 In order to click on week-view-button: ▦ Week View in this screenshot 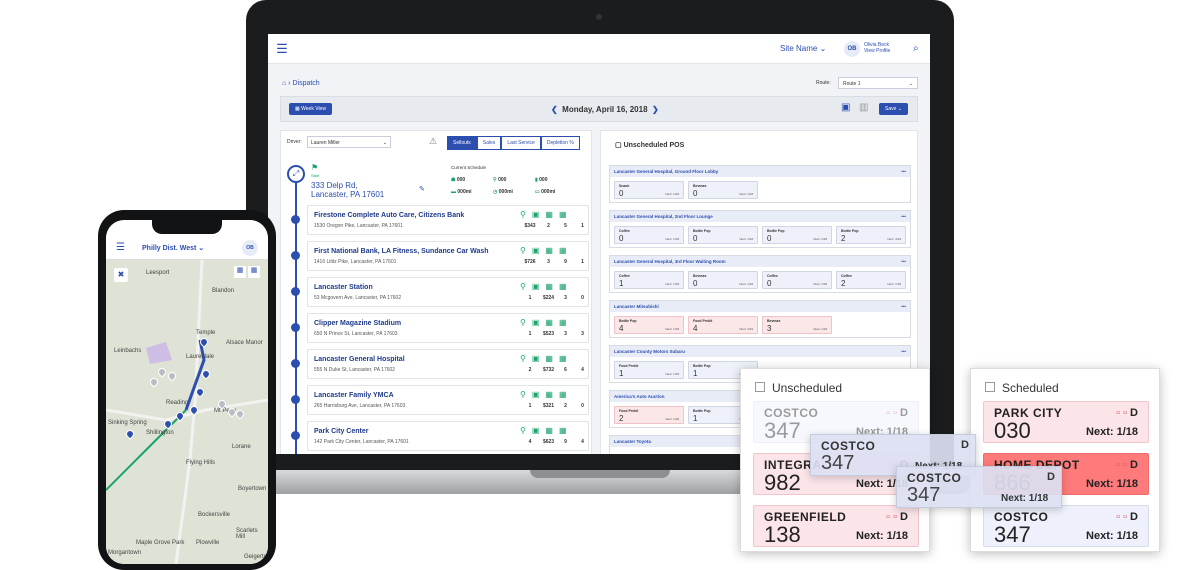, I will do `click(310, 109)`.